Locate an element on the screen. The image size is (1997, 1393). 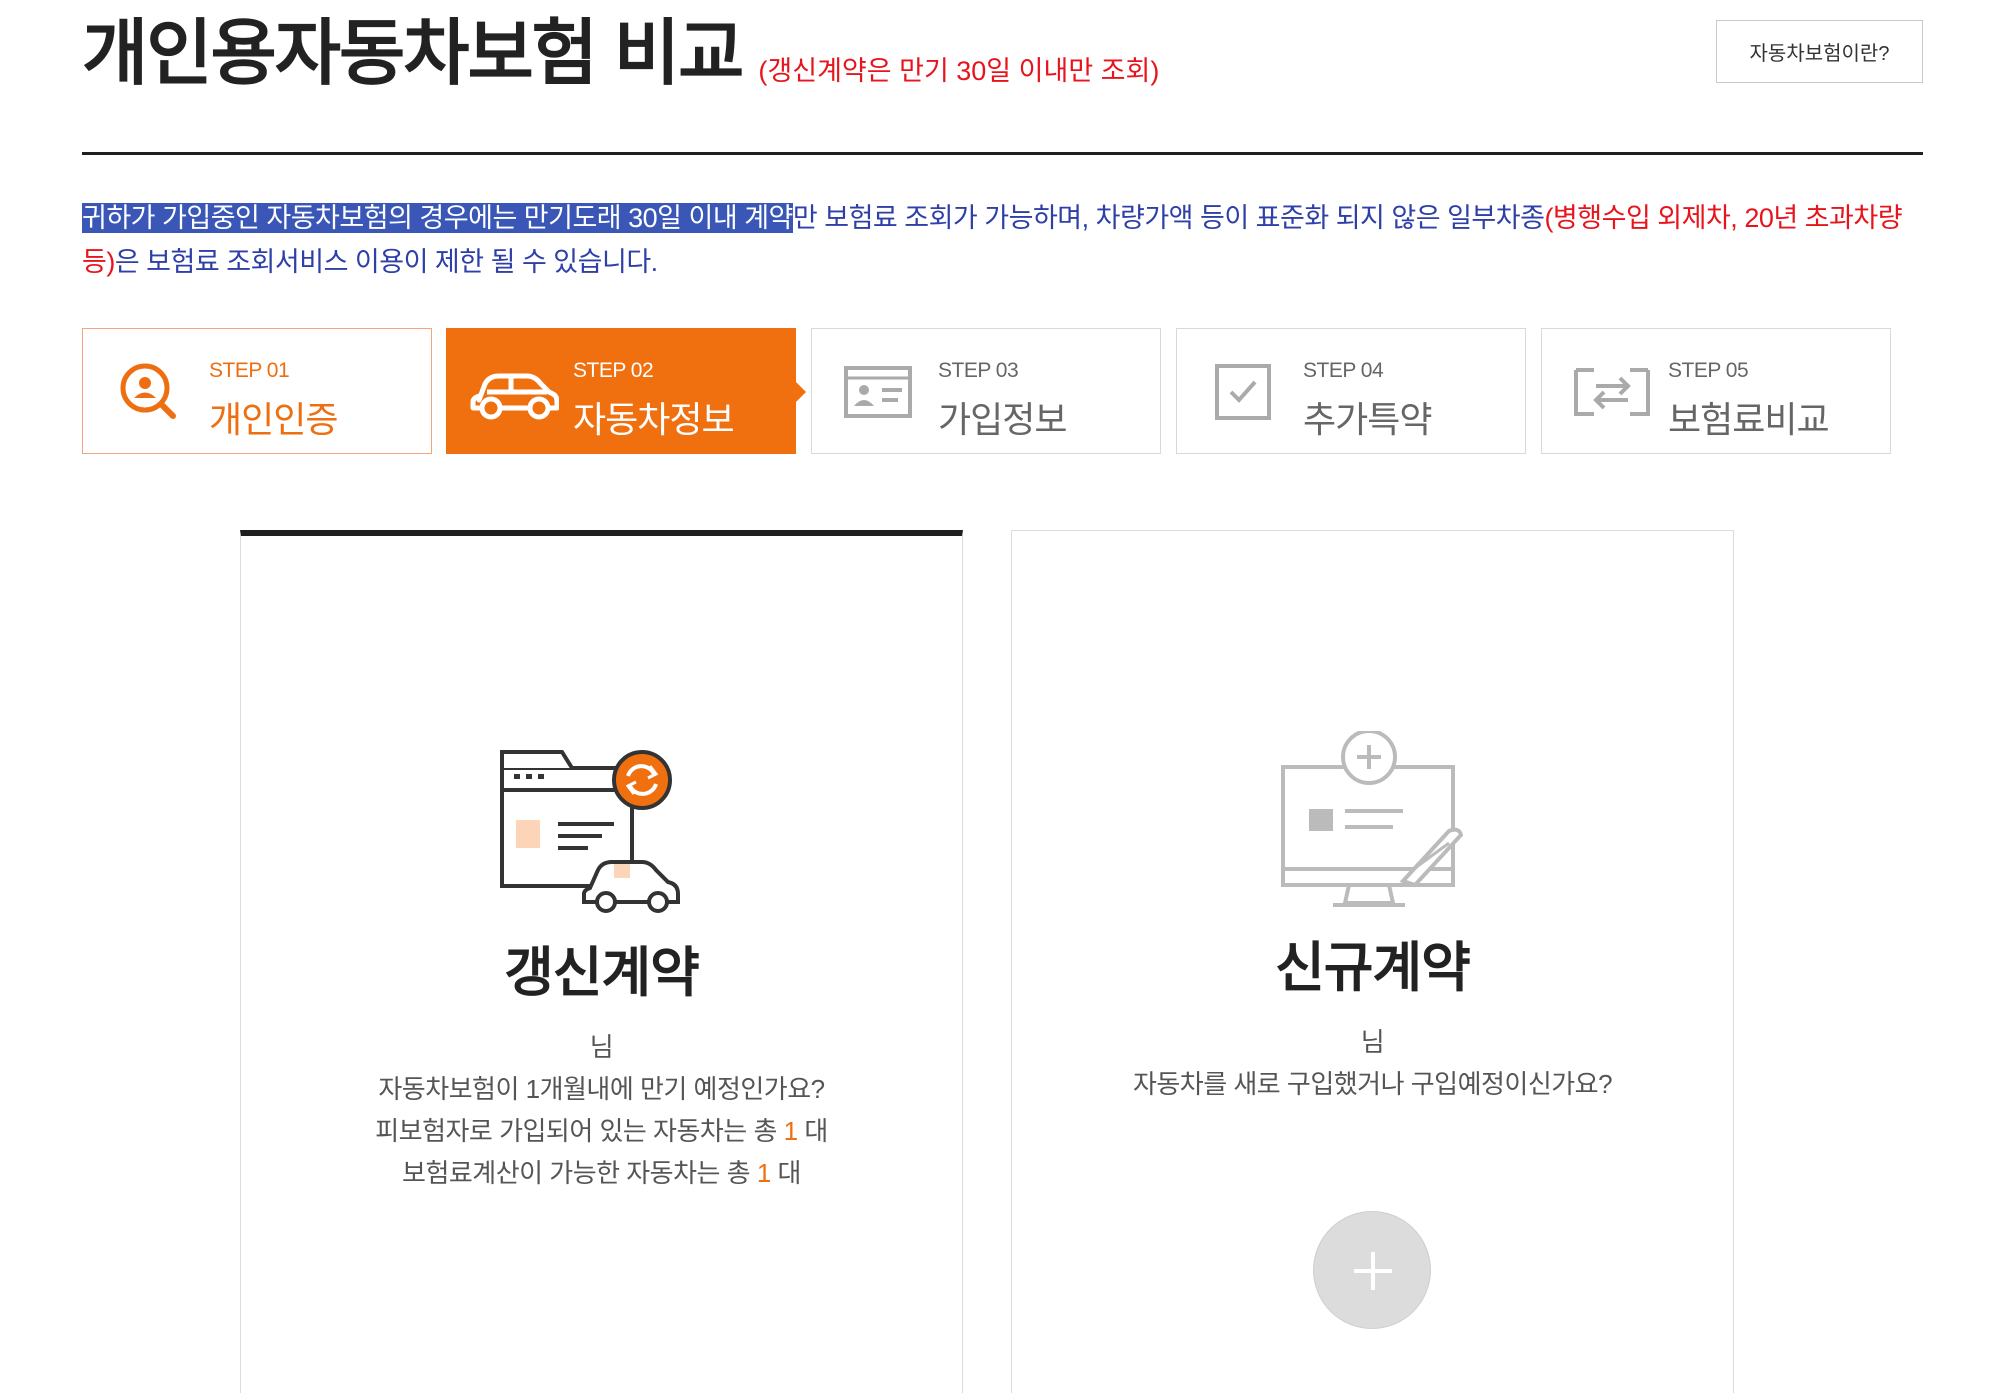
checkbox-icon is located at coordinates (1243, 392).